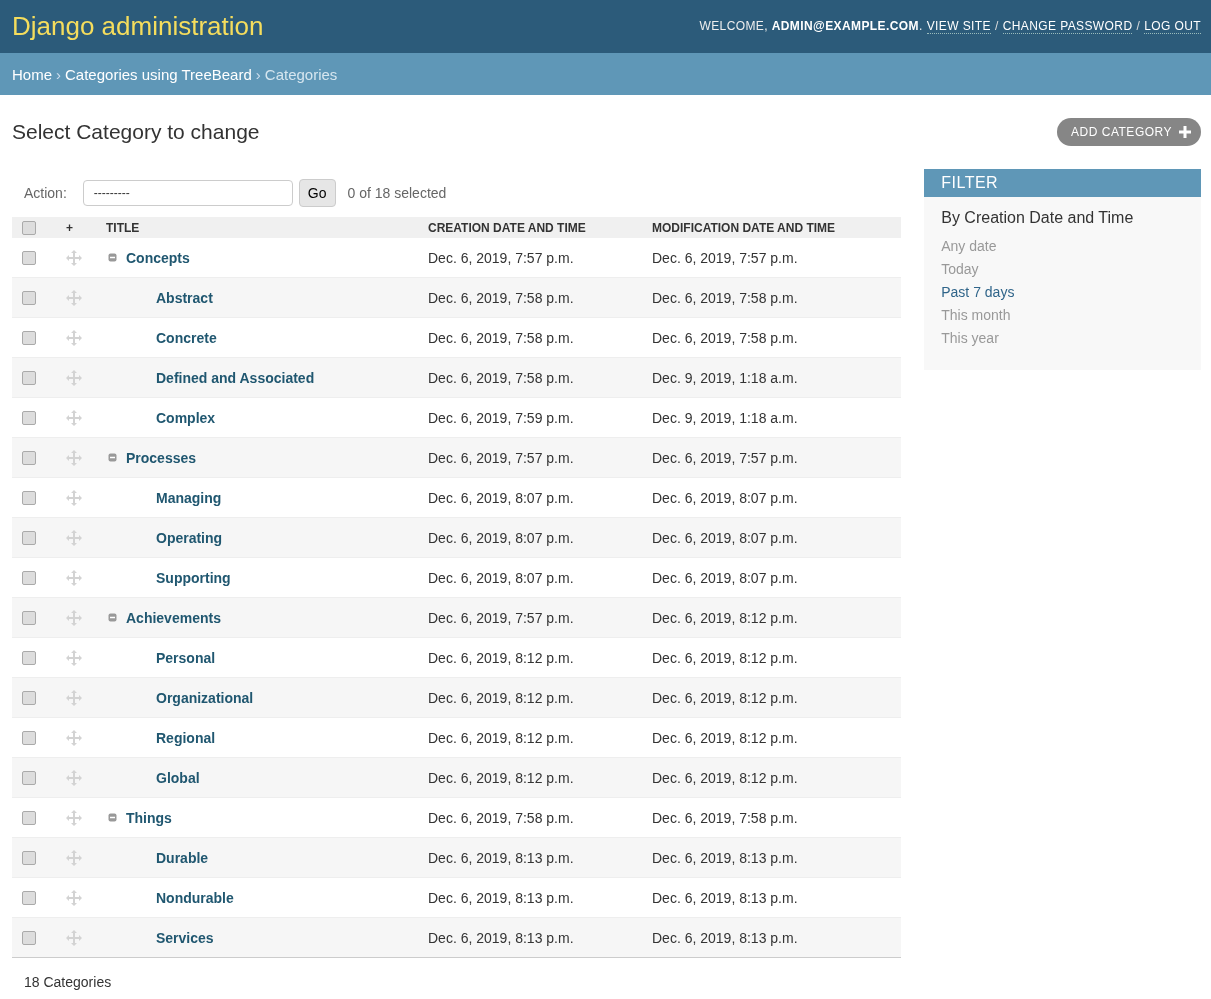  I want to click on header-link: VIEW SITE, so click(958, 26).